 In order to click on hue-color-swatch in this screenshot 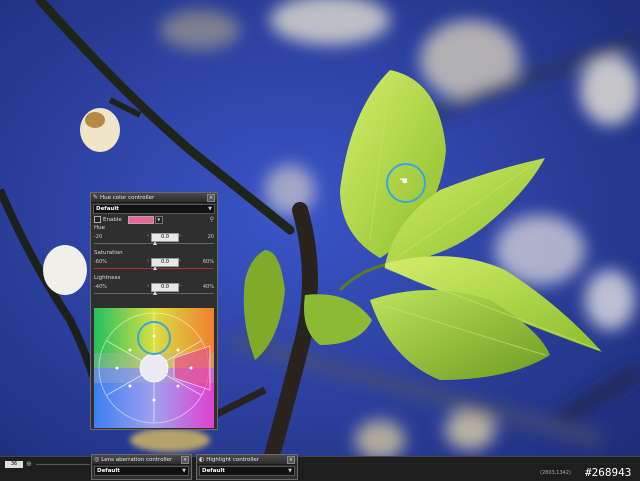, I will do `click(140, 219)`.